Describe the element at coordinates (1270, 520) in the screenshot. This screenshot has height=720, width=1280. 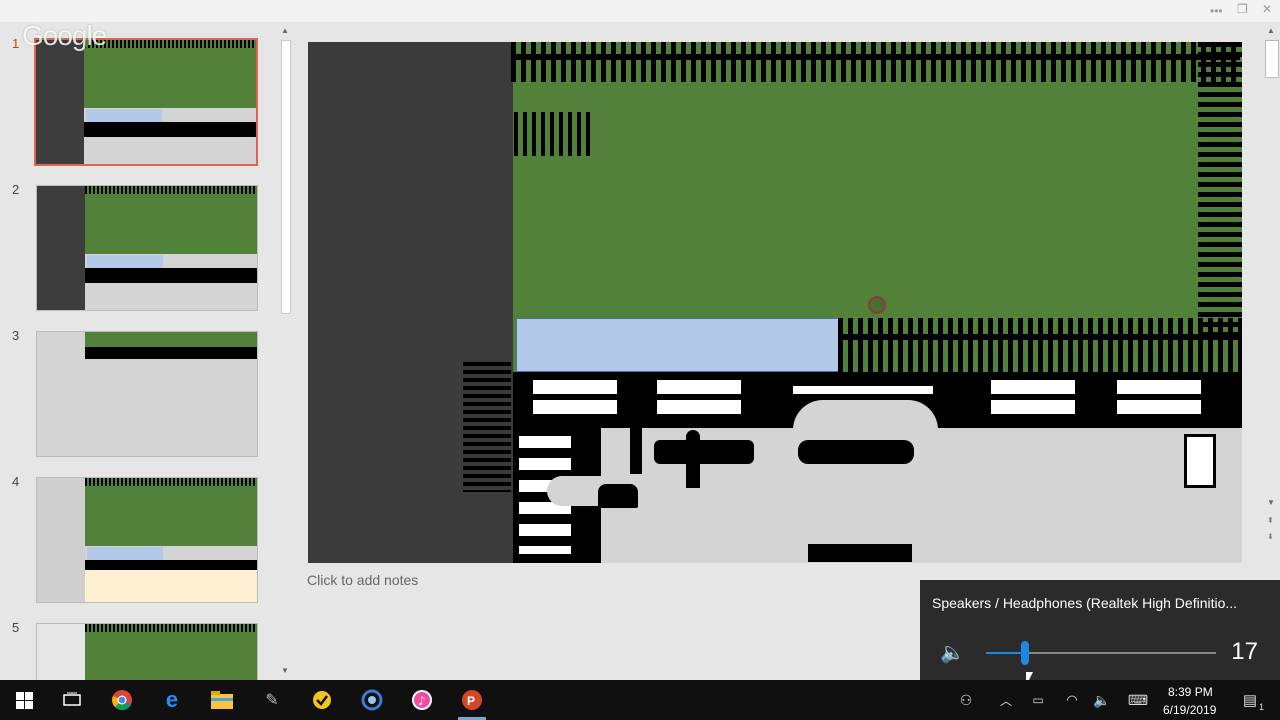
I see `previous-slide-icon: ⇞` at that location.